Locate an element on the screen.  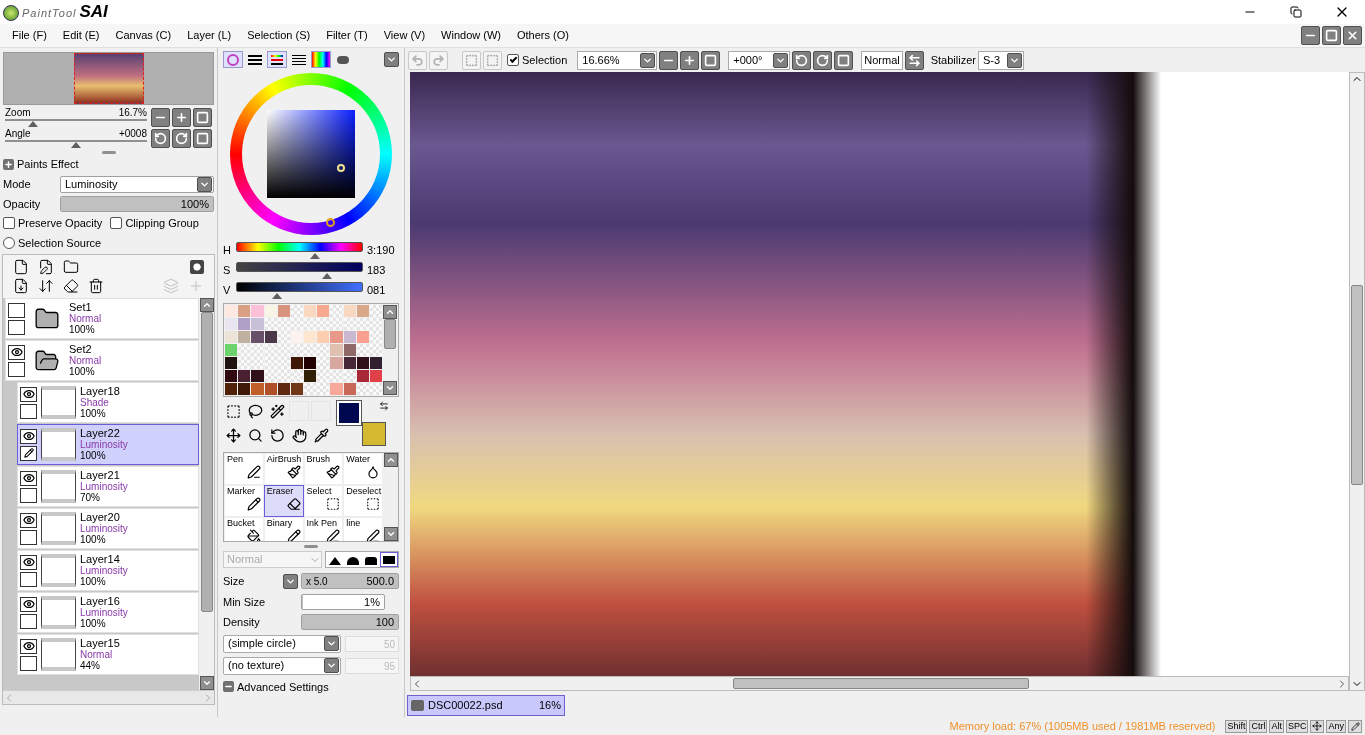
stabilizer-dropdown: S-3 is located at coordinates (1000, 60).